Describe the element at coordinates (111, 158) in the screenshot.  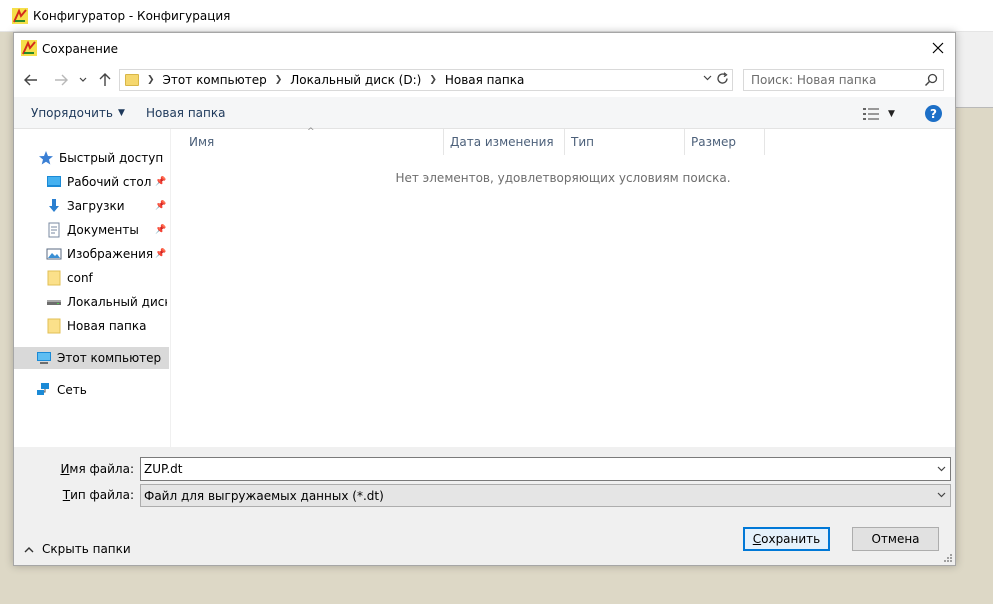
I see `sidebar-item-label: Быстрый доступ` at that location.